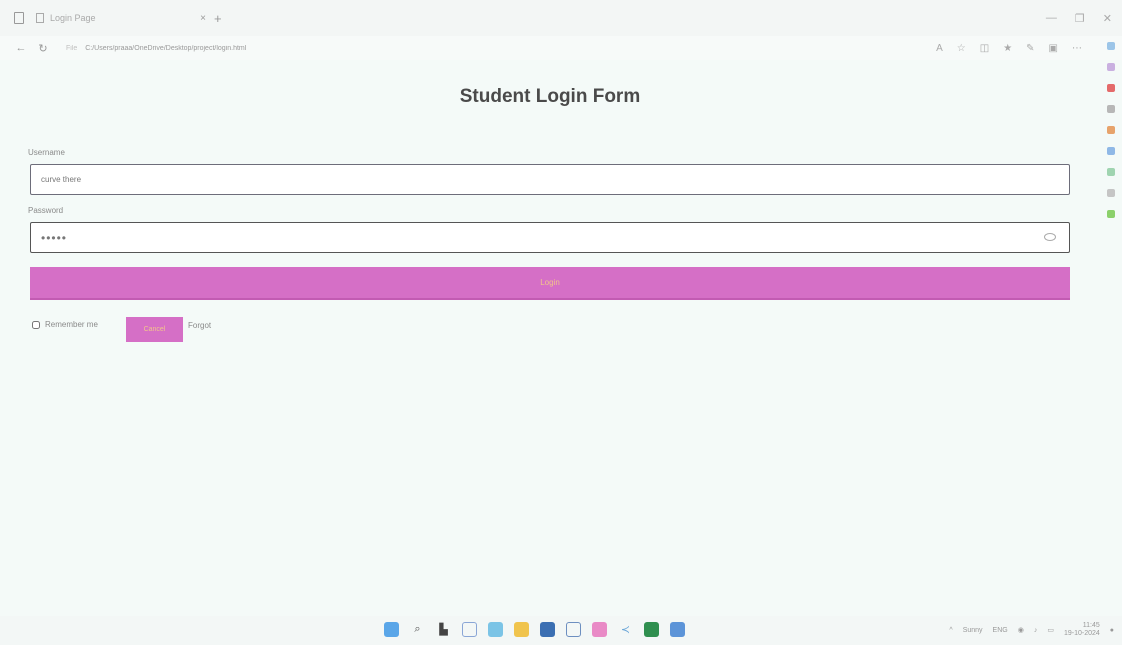 This screenshot has height=645, width=1122. What do you see at coordinates (1091, 625) in the screenshot?
I see `clock-time: 11:45` at bounding box center [1091, 625].